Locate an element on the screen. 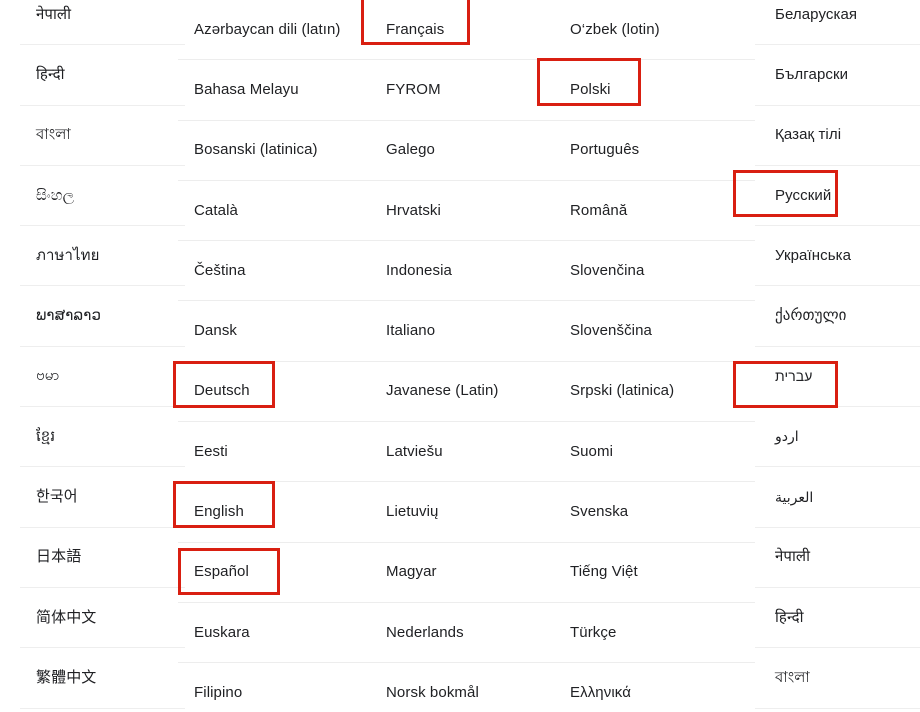 The height and width of the screenshot is (712, 920). language-option: Română is located at coordinates (653, 211).